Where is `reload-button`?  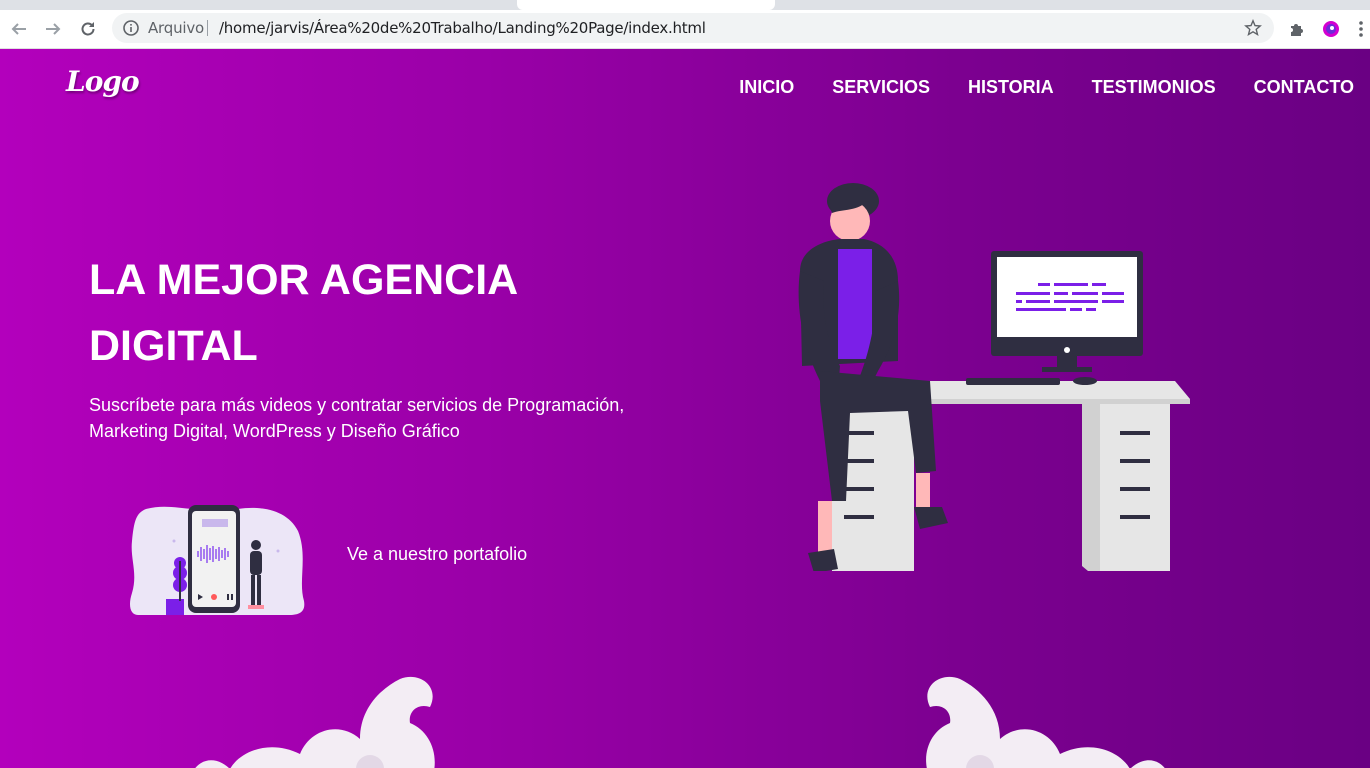
reload-button is located at coordinates (88, 29).